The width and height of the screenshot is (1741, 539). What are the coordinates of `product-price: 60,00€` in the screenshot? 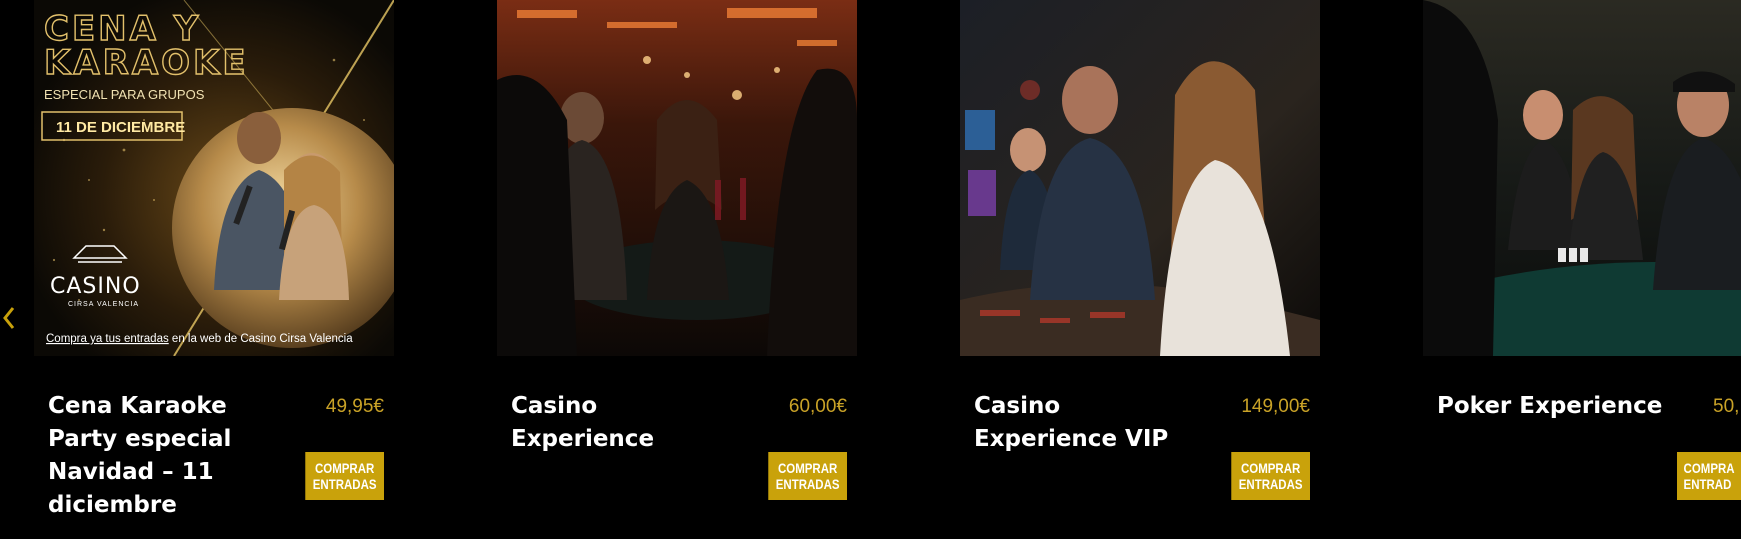 It's located at (817, 406).